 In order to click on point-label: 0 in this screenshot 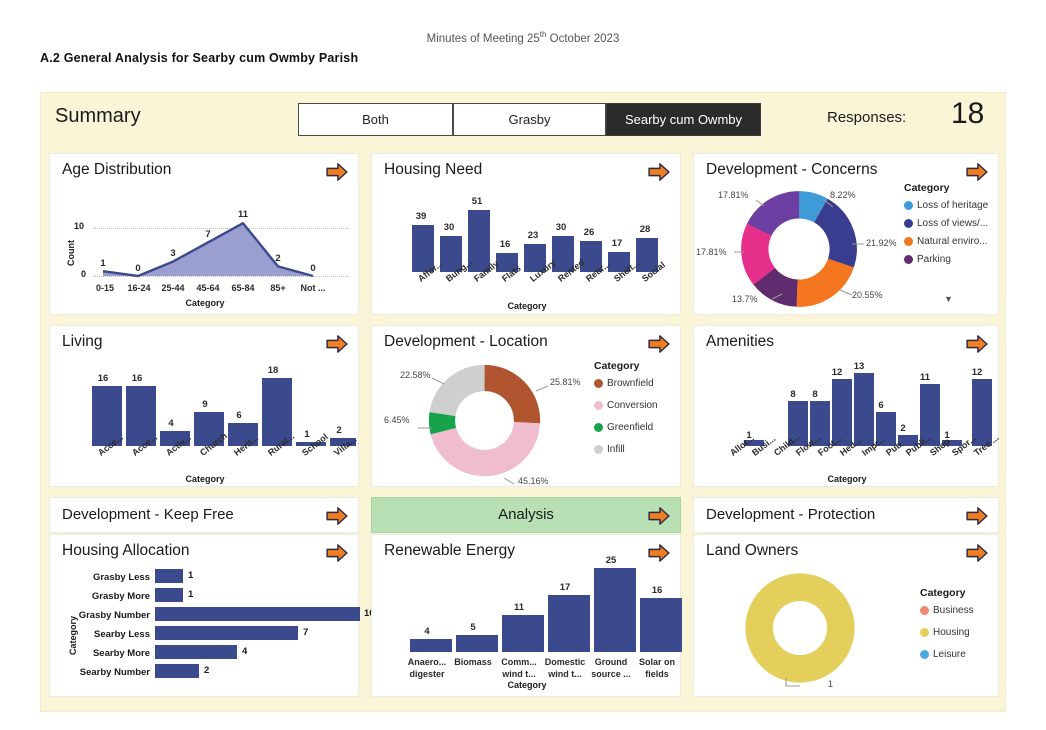, I will do `click(138, 268)`.